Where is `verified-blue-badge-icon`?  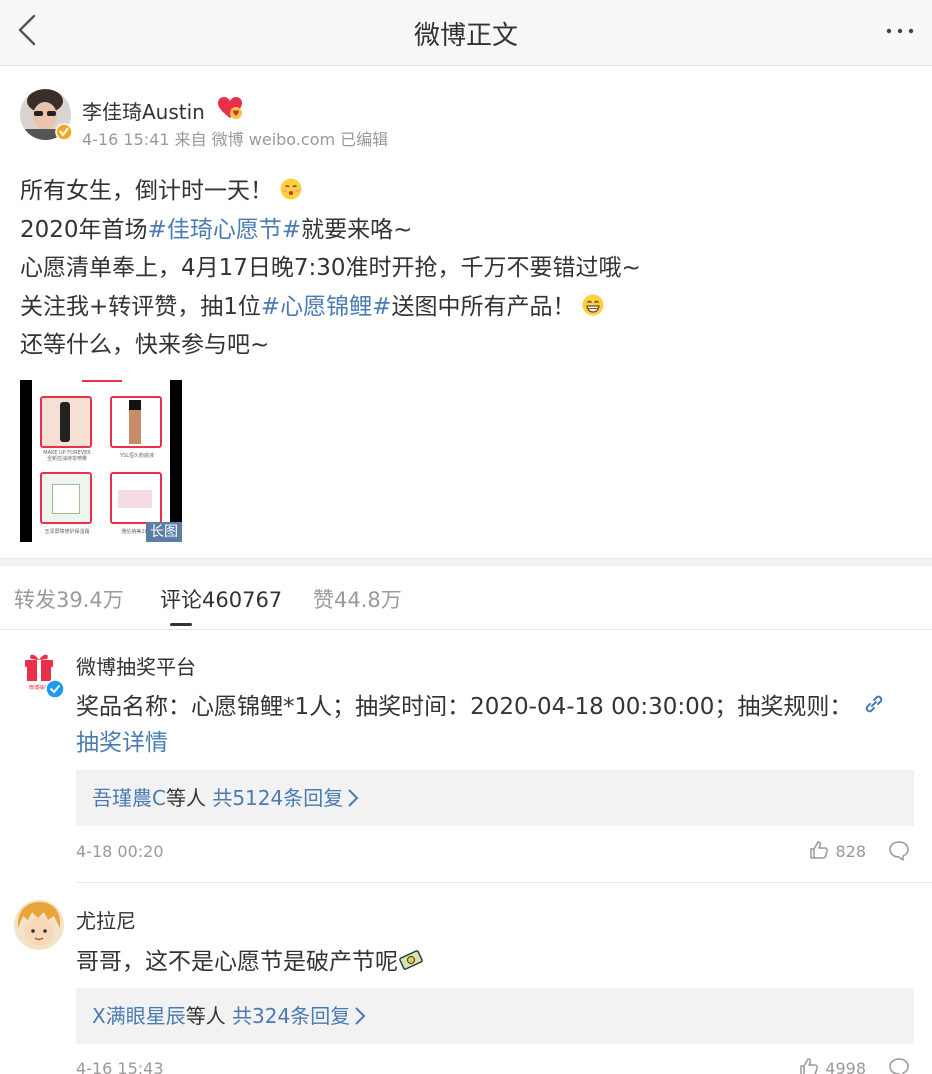 verified-blue-badge-icon is located at coordinates (55, 689).